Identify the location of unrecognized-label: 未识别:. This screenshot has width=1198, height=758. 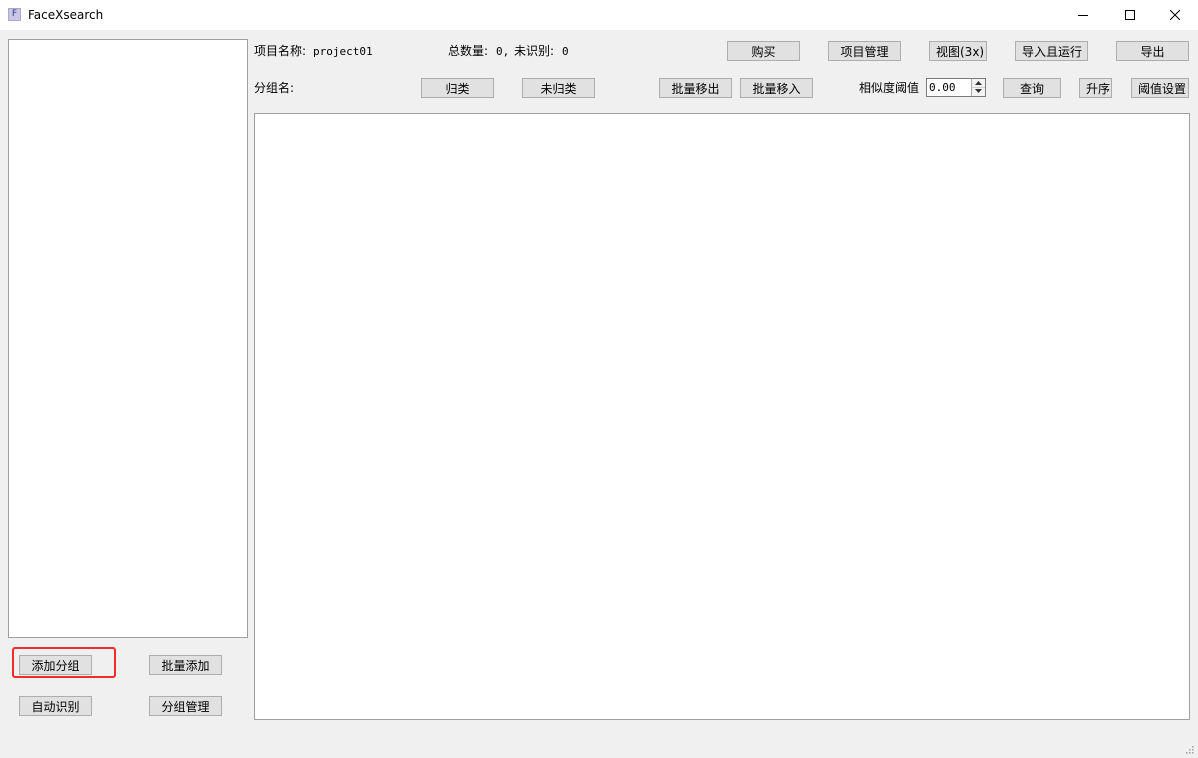
(534, 51).